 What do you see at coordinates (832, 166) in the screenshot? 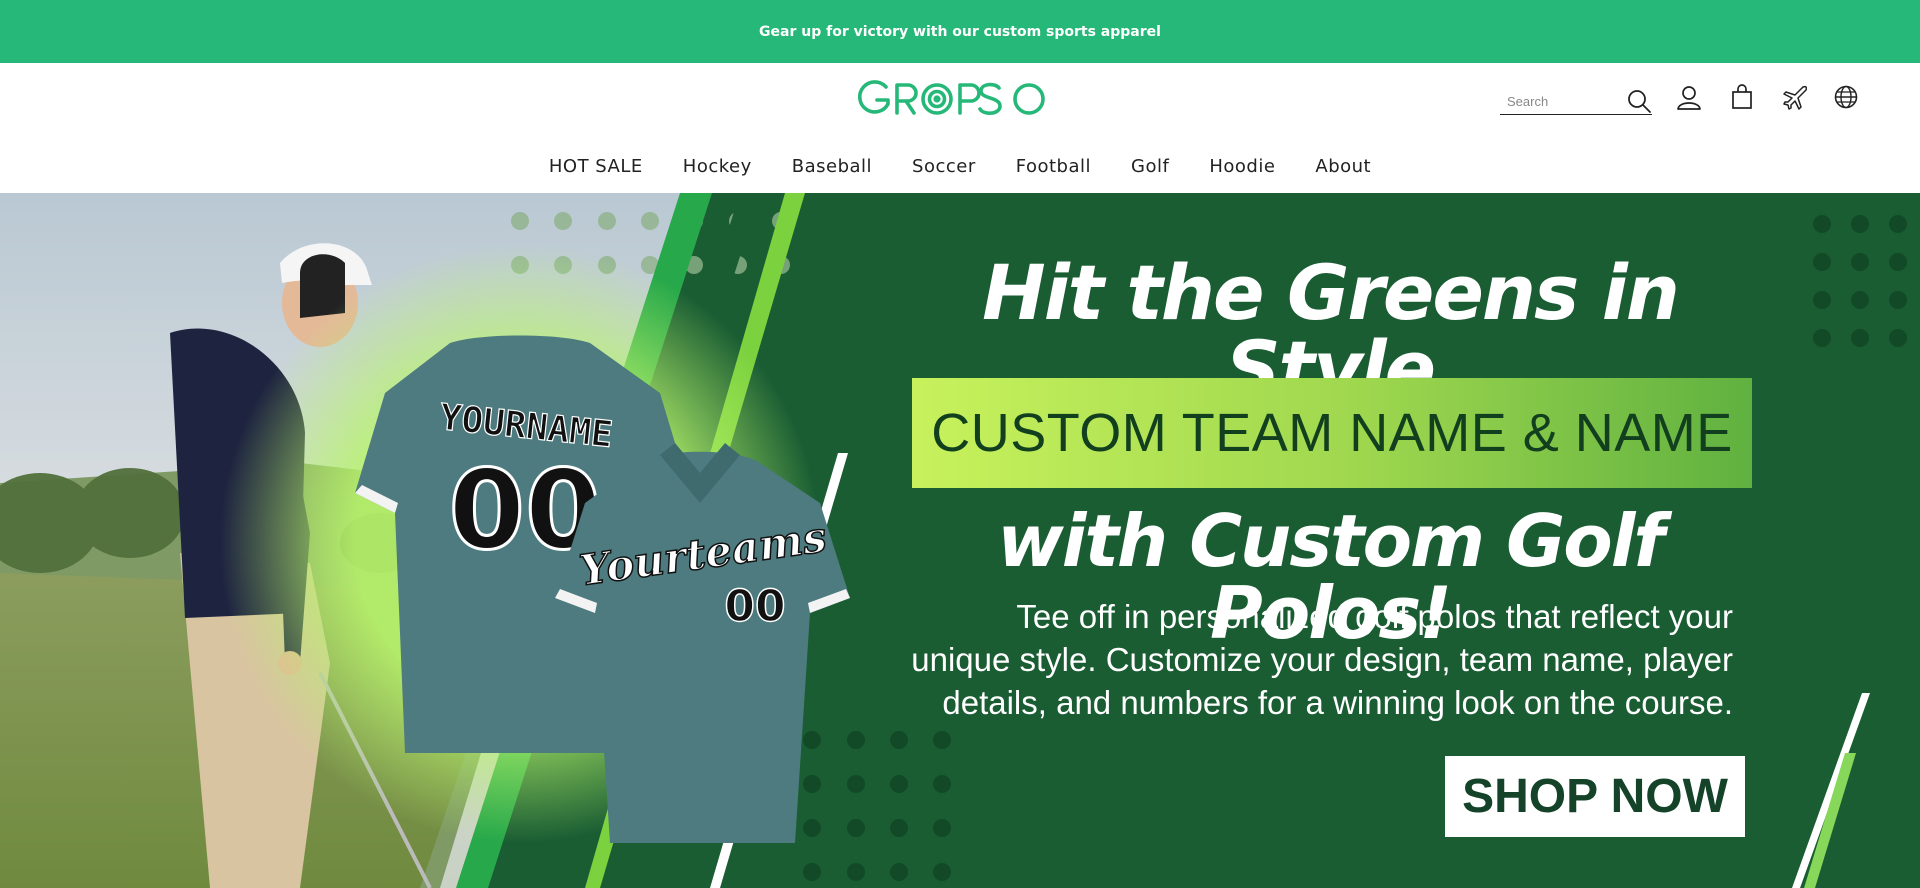
I see `nav-item-baseball: Baseball` at bounding box center [832, 166].